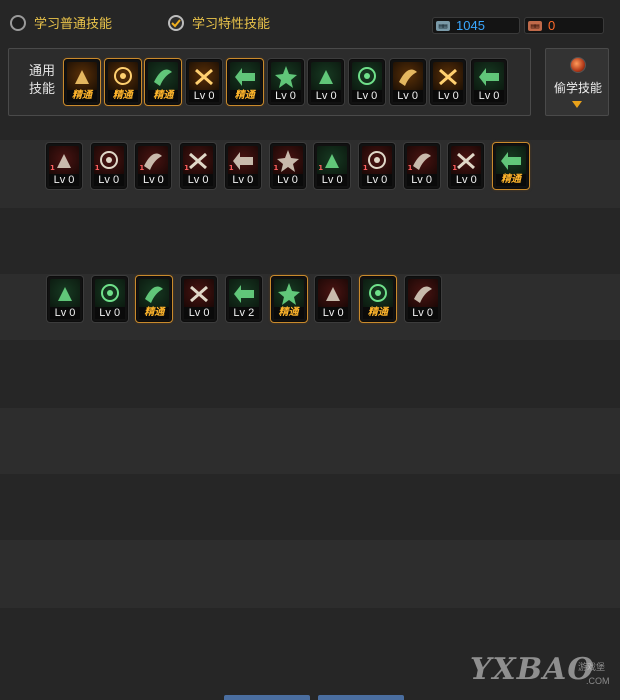  I want to click on tree-icon, so click(243, 293).